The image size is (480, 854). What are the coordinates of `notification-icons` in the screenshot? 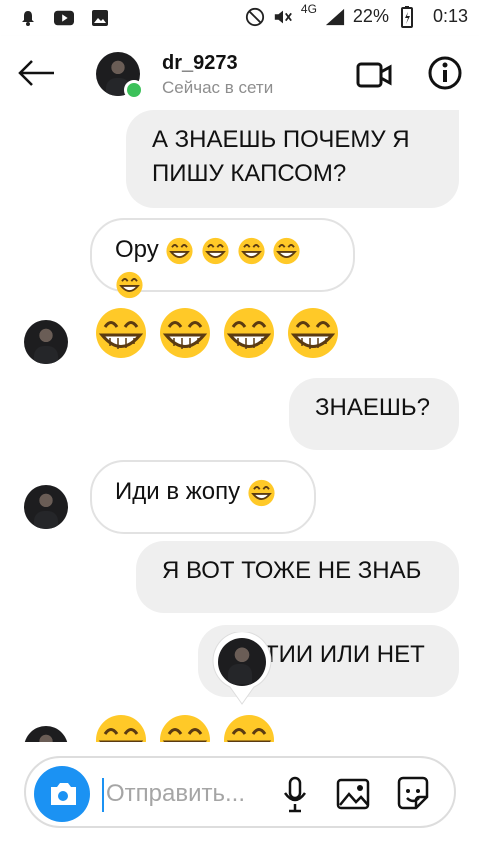 It's located at (64, 18).